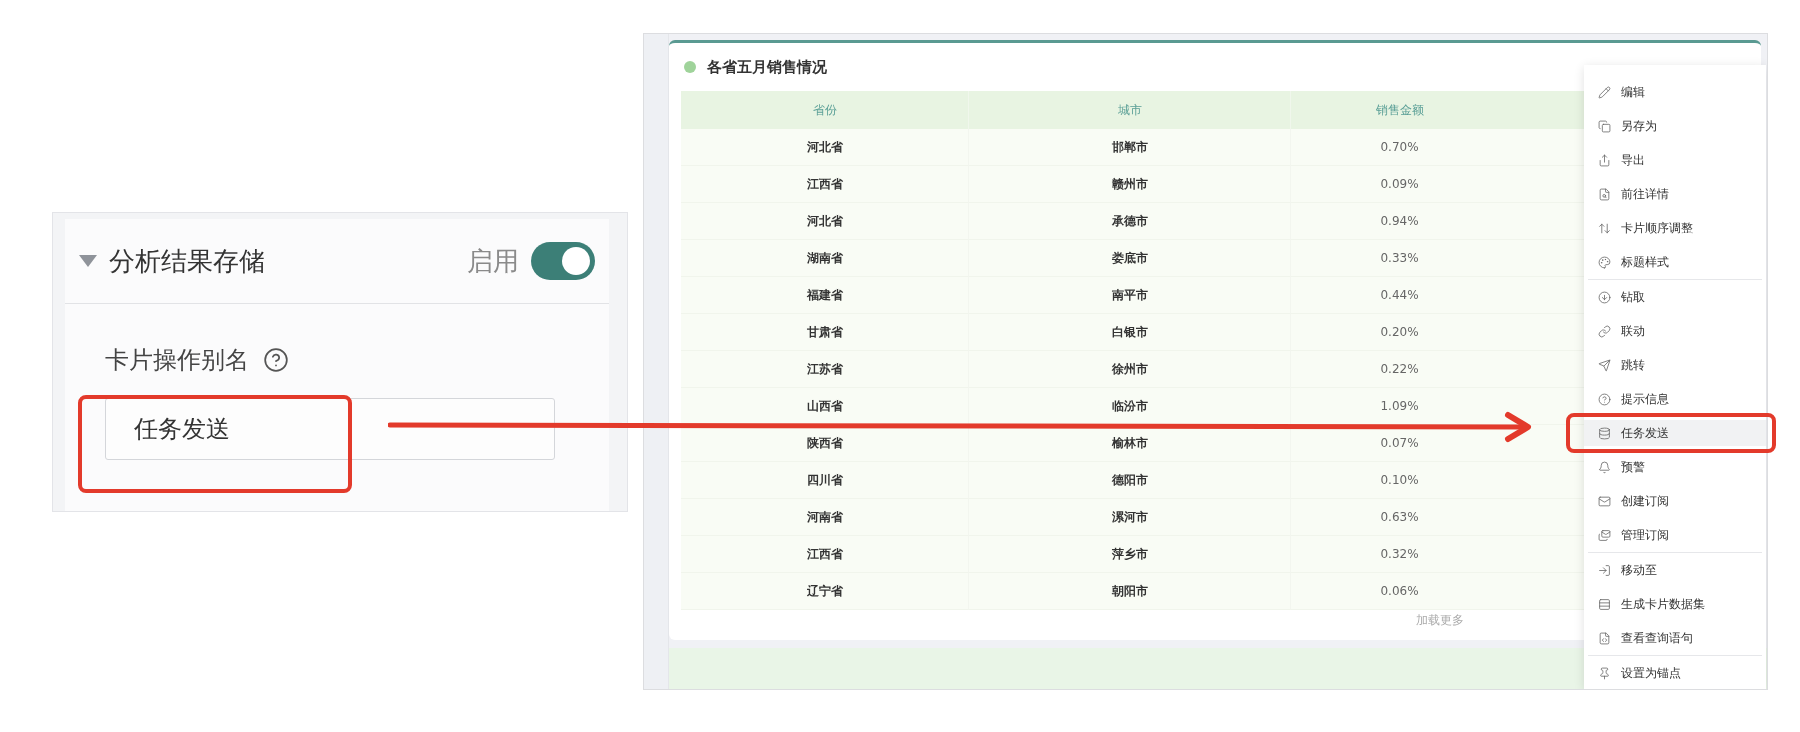 The height and width of the screenshot is (732, 1800). I want to click on dot-icon, so click(690, 67).